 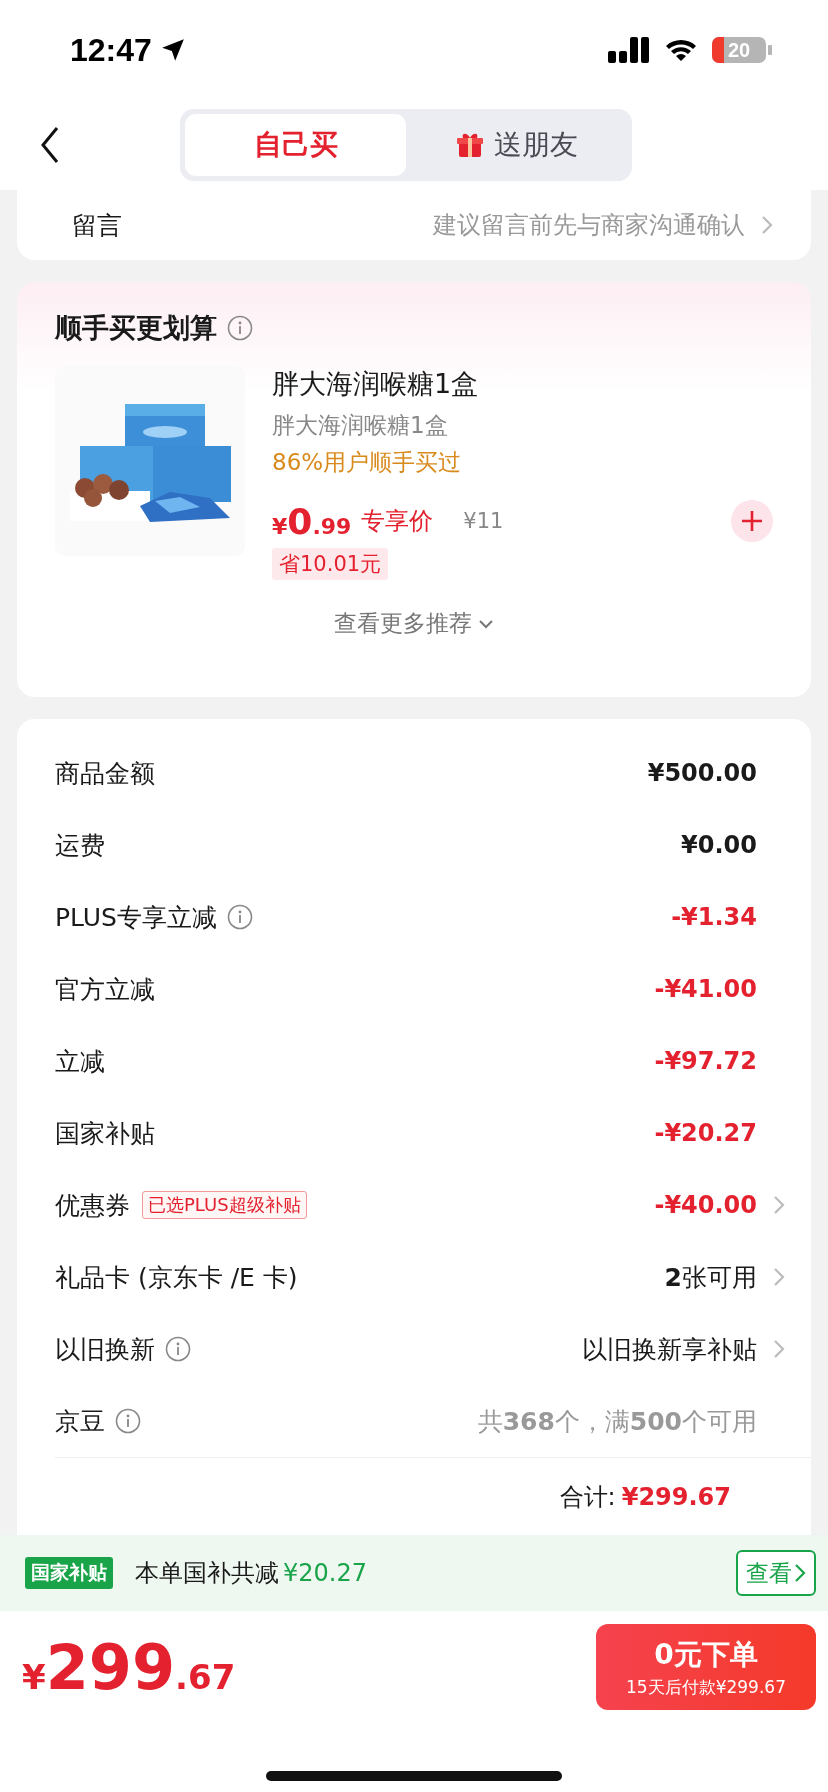 I want to click on subsidy-text: 本单国补共减, so click(x=207, y=1573).